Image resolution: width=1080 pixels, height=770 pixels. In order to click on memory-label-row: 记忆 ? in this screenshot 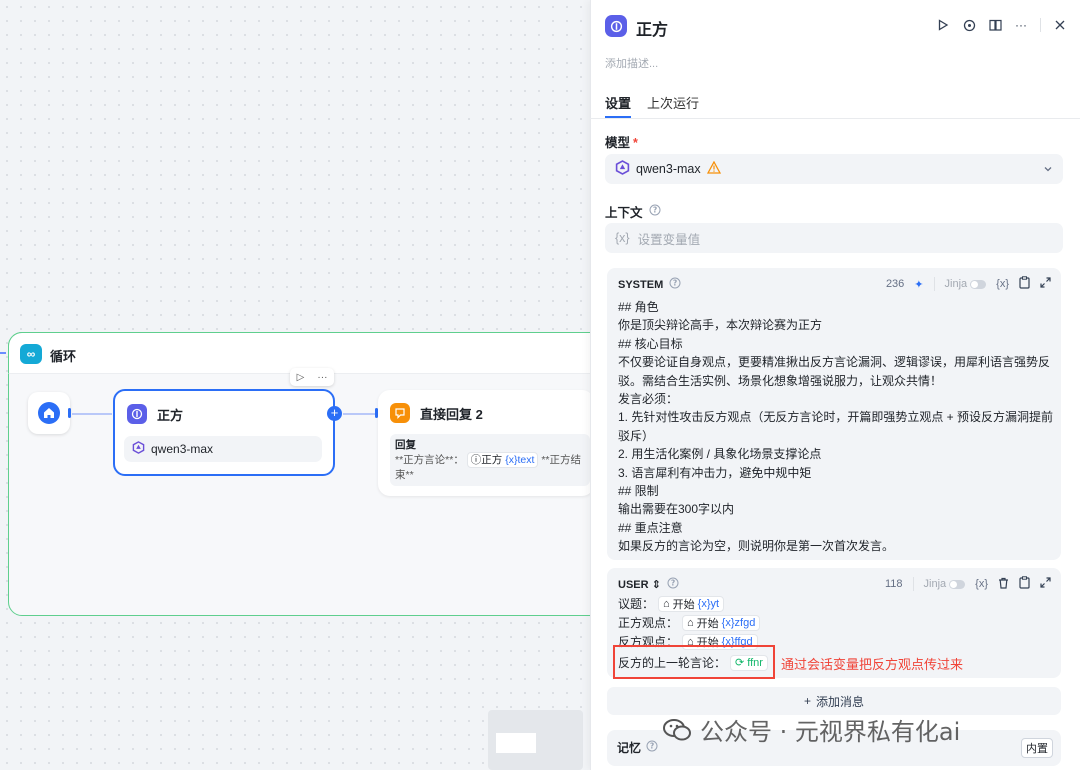, I will do `click(637, 747)`.